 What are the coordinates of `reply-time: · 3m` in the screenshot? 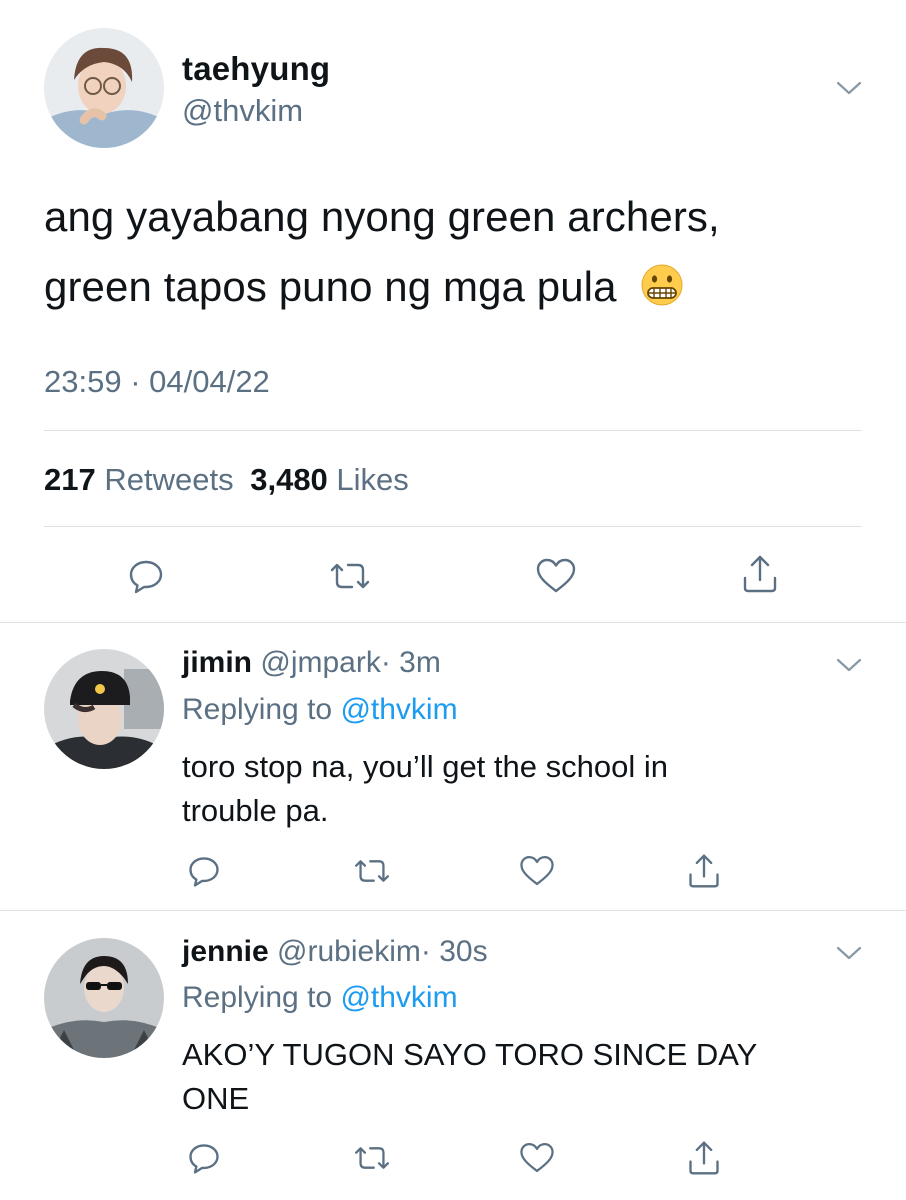 It's located at (411, 662).